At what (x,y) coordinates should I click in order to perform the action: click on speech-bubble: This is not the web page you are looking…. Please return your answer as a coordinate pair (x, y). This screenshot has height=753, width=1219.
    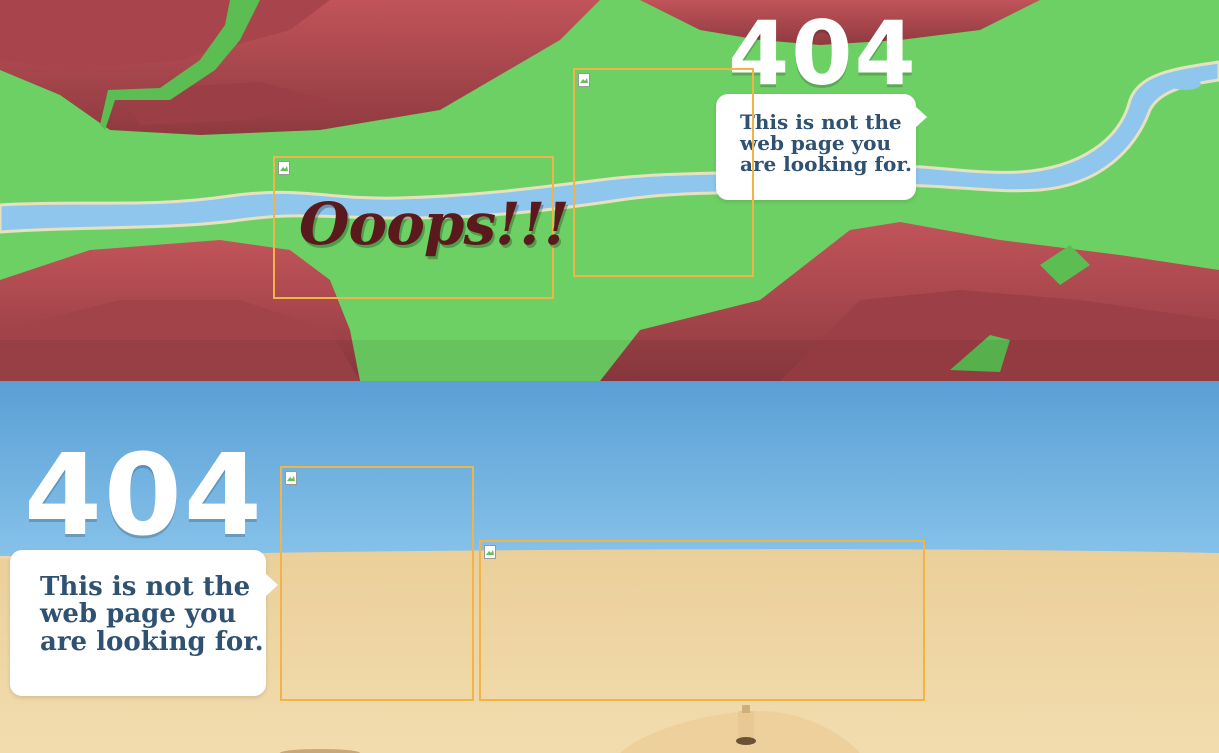
    Looking at the image, I should click on (144, 623).